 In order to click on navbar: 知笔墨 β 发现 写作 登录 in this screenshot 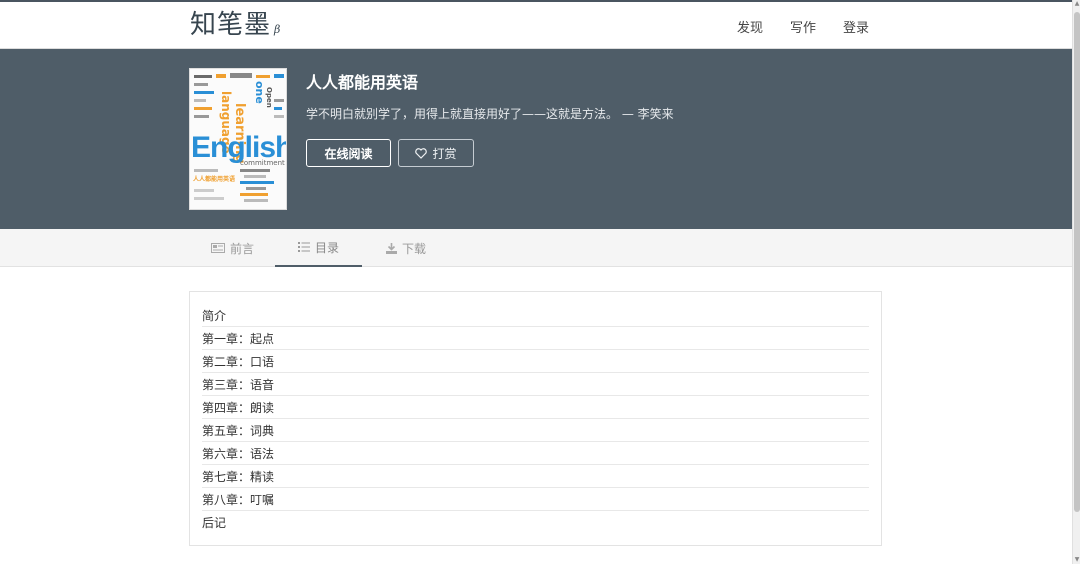, I will do `click(536, 25)`.